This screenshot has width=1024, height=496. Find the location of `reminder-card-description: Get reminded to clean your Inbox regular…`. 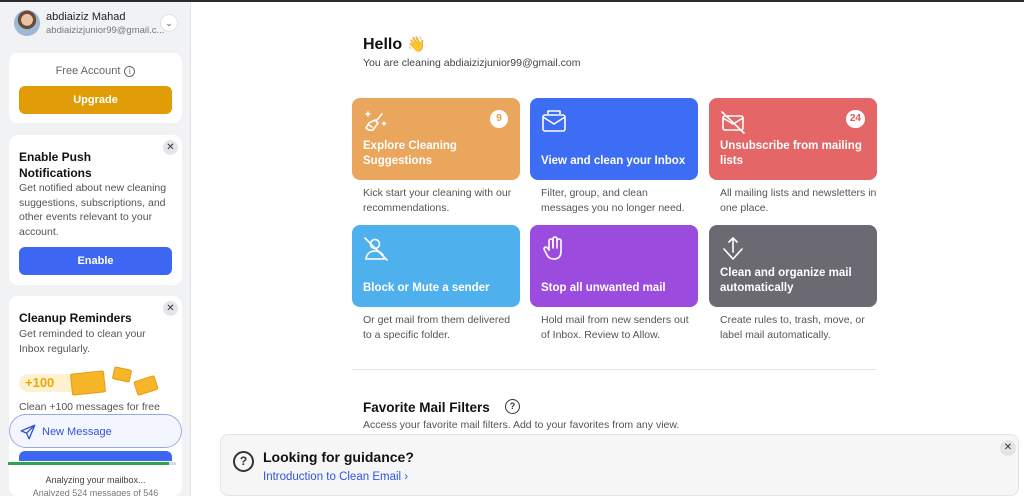

reminder-card-description: Get reminded to clean your Inbox regular… is located at coordinates (82, 341).